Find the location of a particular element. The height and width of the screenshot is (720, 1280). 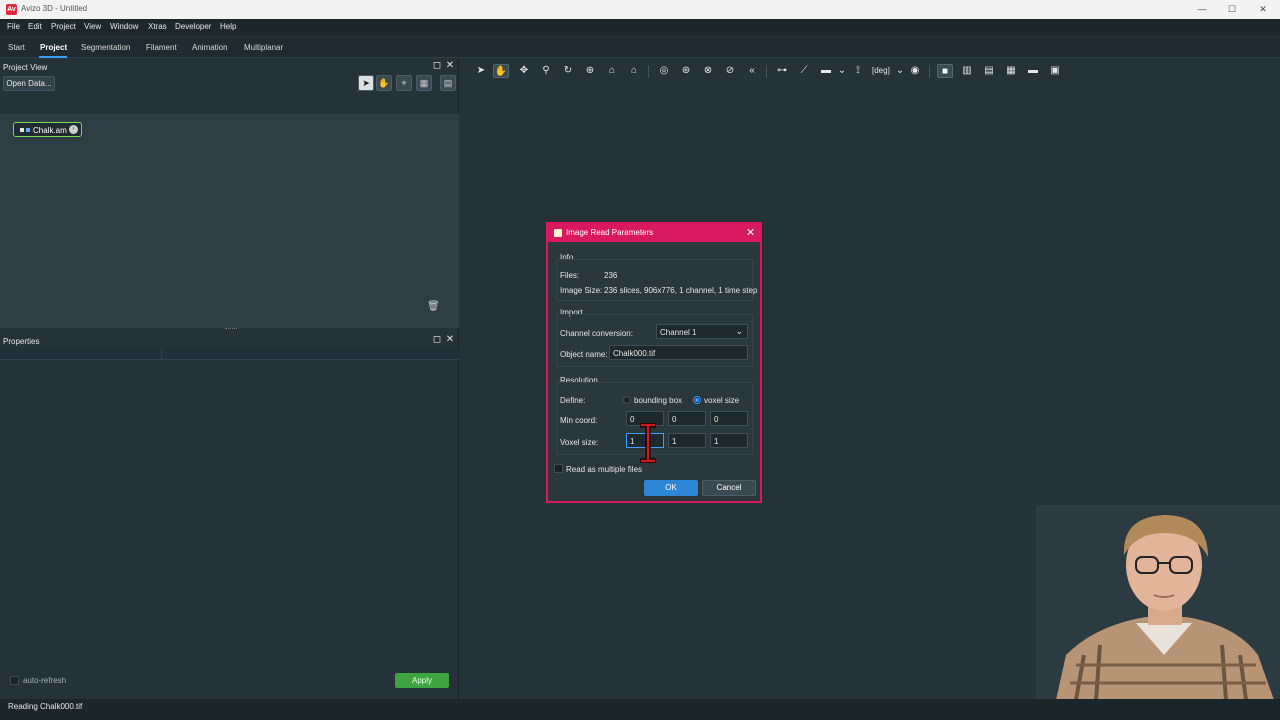

properties-header: Properties ◻ ✕ is located at coordinates (229, 341).